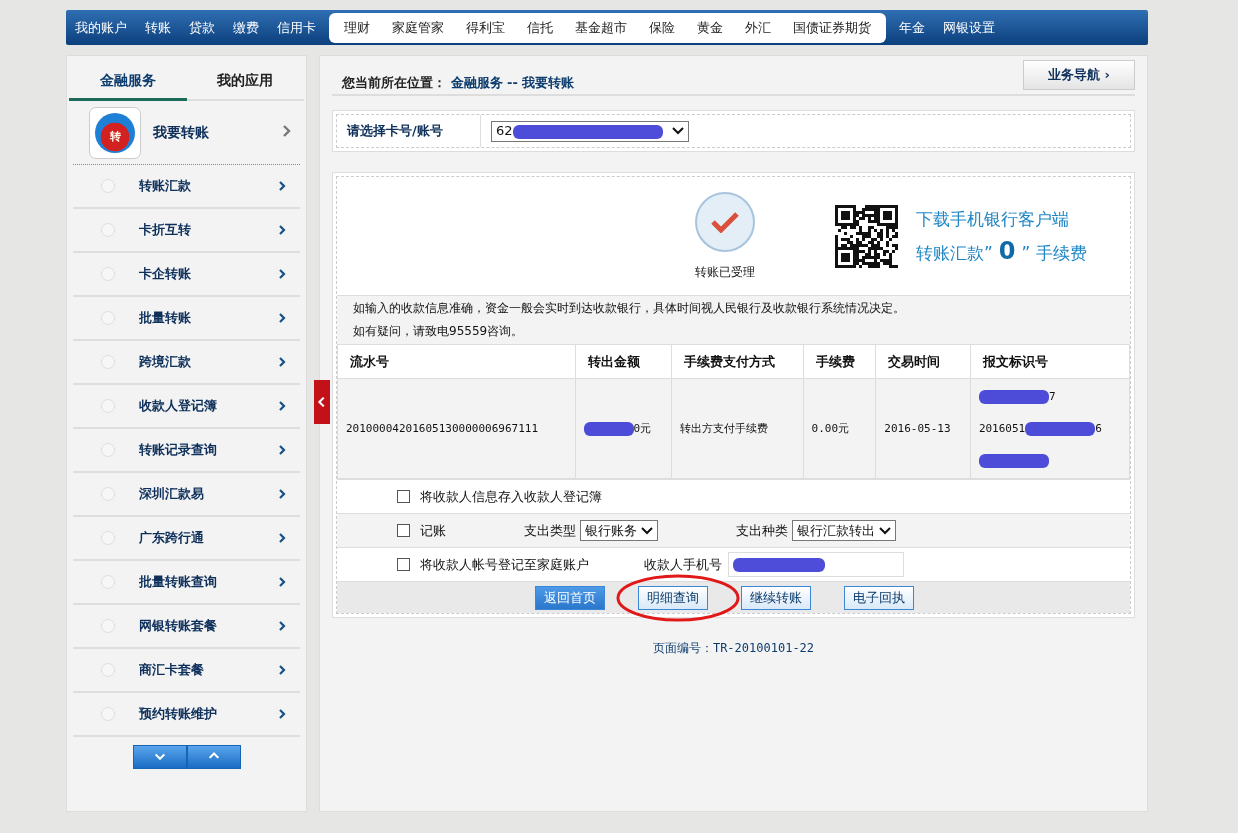 The image size is (1238, 833). What do you see at coordinates (1052, 396) in the screenshot?
I see `table-cell: 7` at bounding box center [1052, 396].